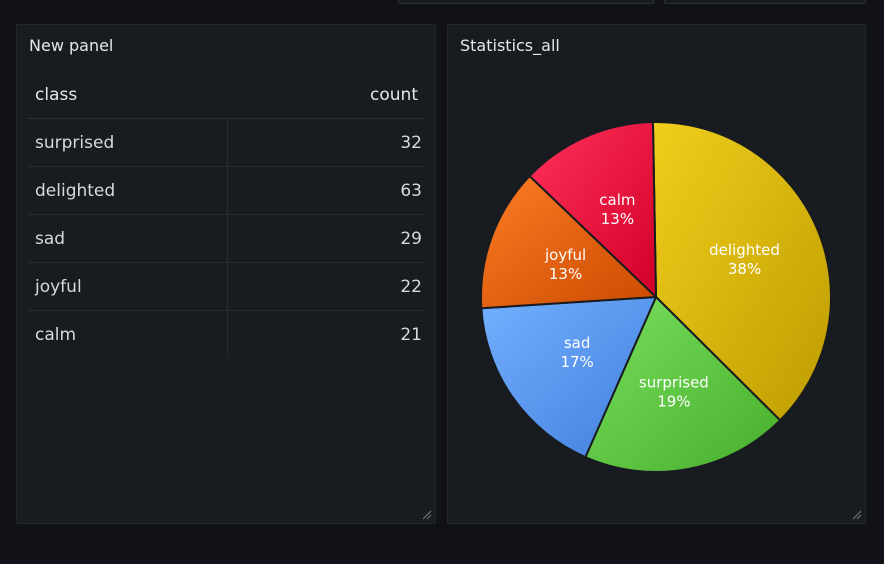  What do you see at coordinates (325, 102) in the screenshot?
I see `column-header-count: count` at bounding box center [325, 102].